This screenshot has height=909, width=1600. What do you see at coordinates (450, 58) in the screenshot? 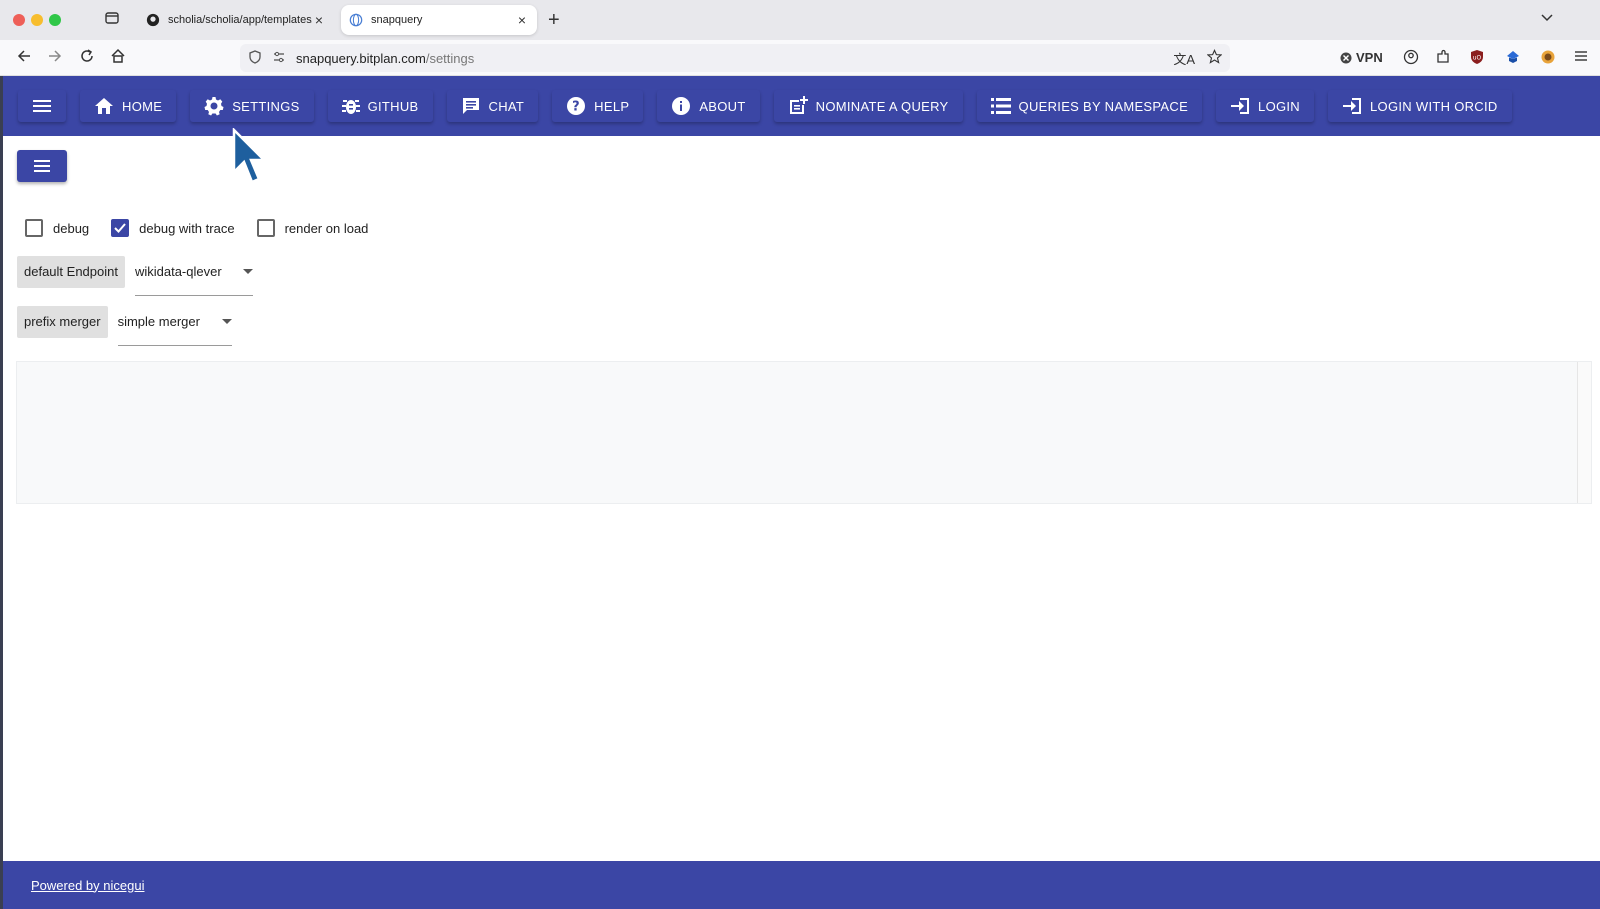
I see `url-path: /settings` at bounding box center [450, 58].